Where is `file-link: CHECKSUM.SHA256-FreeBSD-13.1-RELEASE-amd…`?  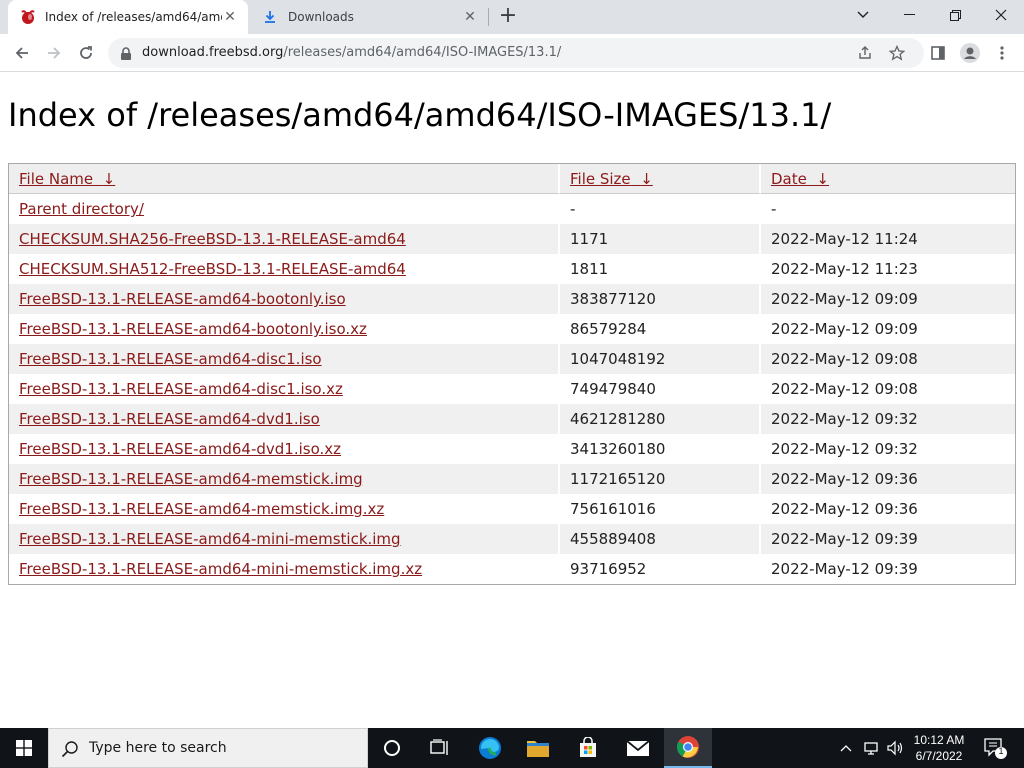
file-link: CHECKSUM.SHA256-FreeBSD-13.1-RELEASE-amd… is located at coordinates (212, 239).